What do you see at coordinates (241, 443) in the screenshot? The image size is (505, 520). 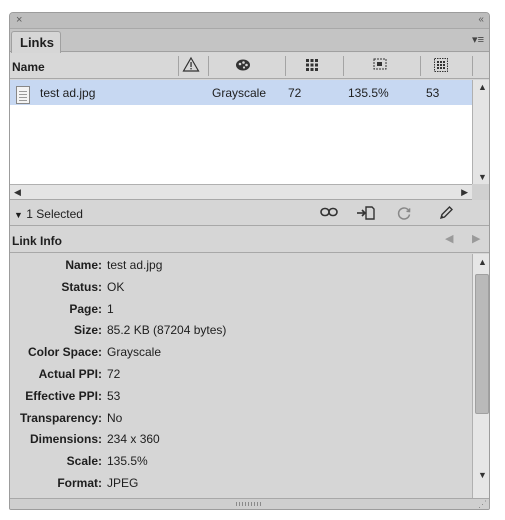 I see `info-row: Dimensions: 234 x 360` at bounding box center [241, 443].